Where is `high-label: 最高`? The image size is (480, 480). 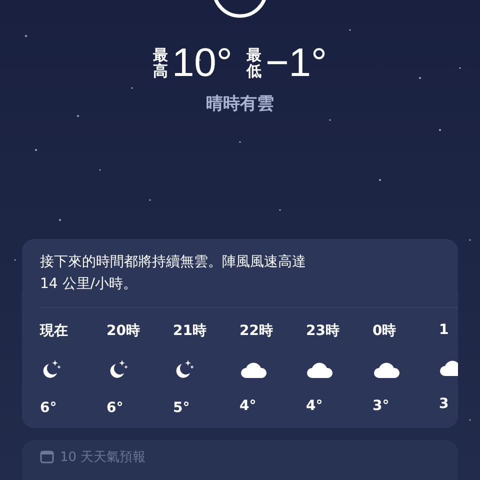 high-label: 最高 is located at coordinates (160, 63).